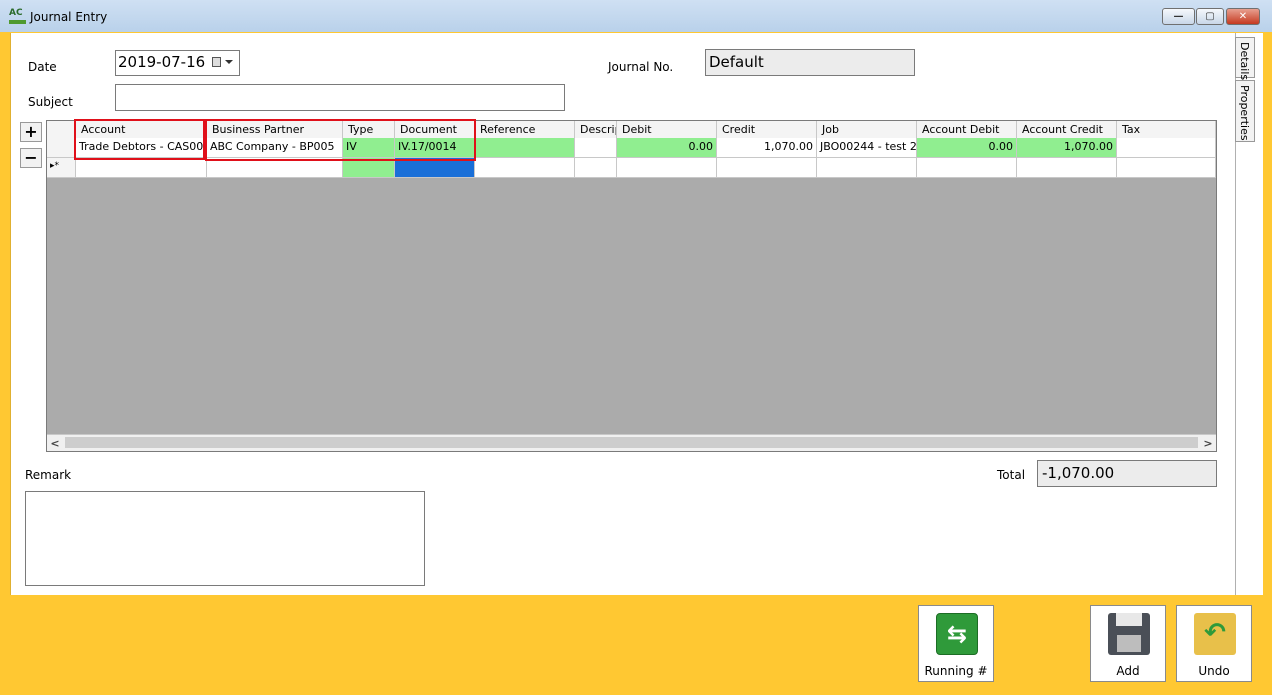 This screenshot has height=695, width=1272. I want to click on cell-job: JBO00244 - test 2, so click(867, 148).